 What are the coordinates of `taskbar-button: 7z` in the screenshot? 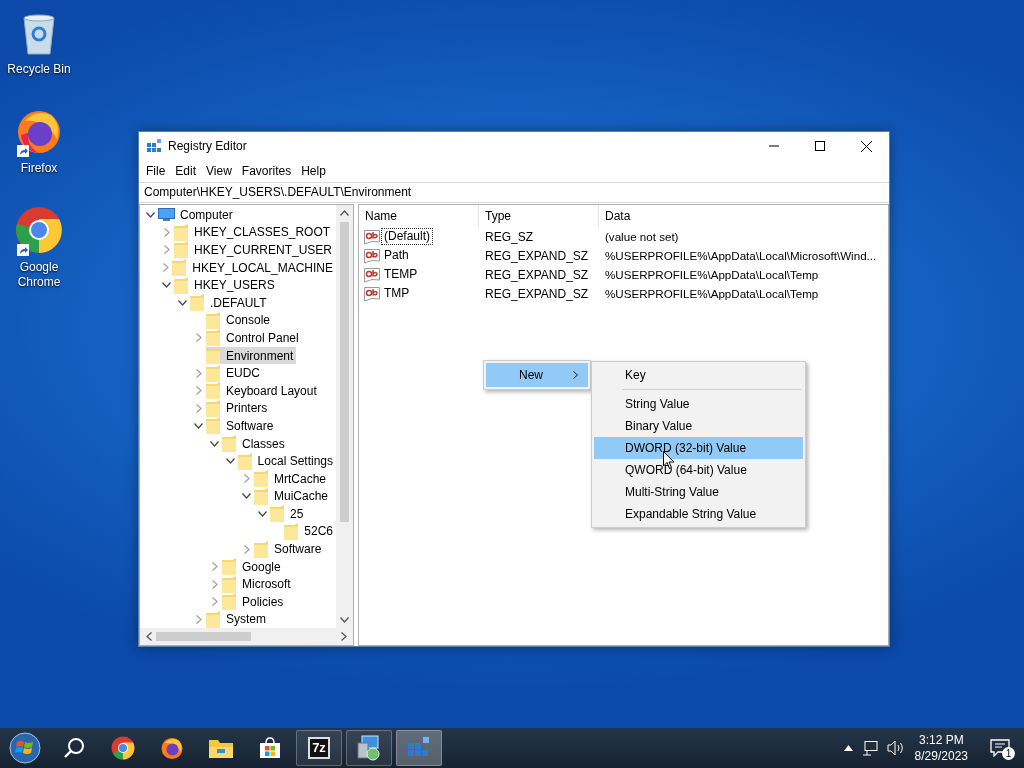 It's located at (319, 748).